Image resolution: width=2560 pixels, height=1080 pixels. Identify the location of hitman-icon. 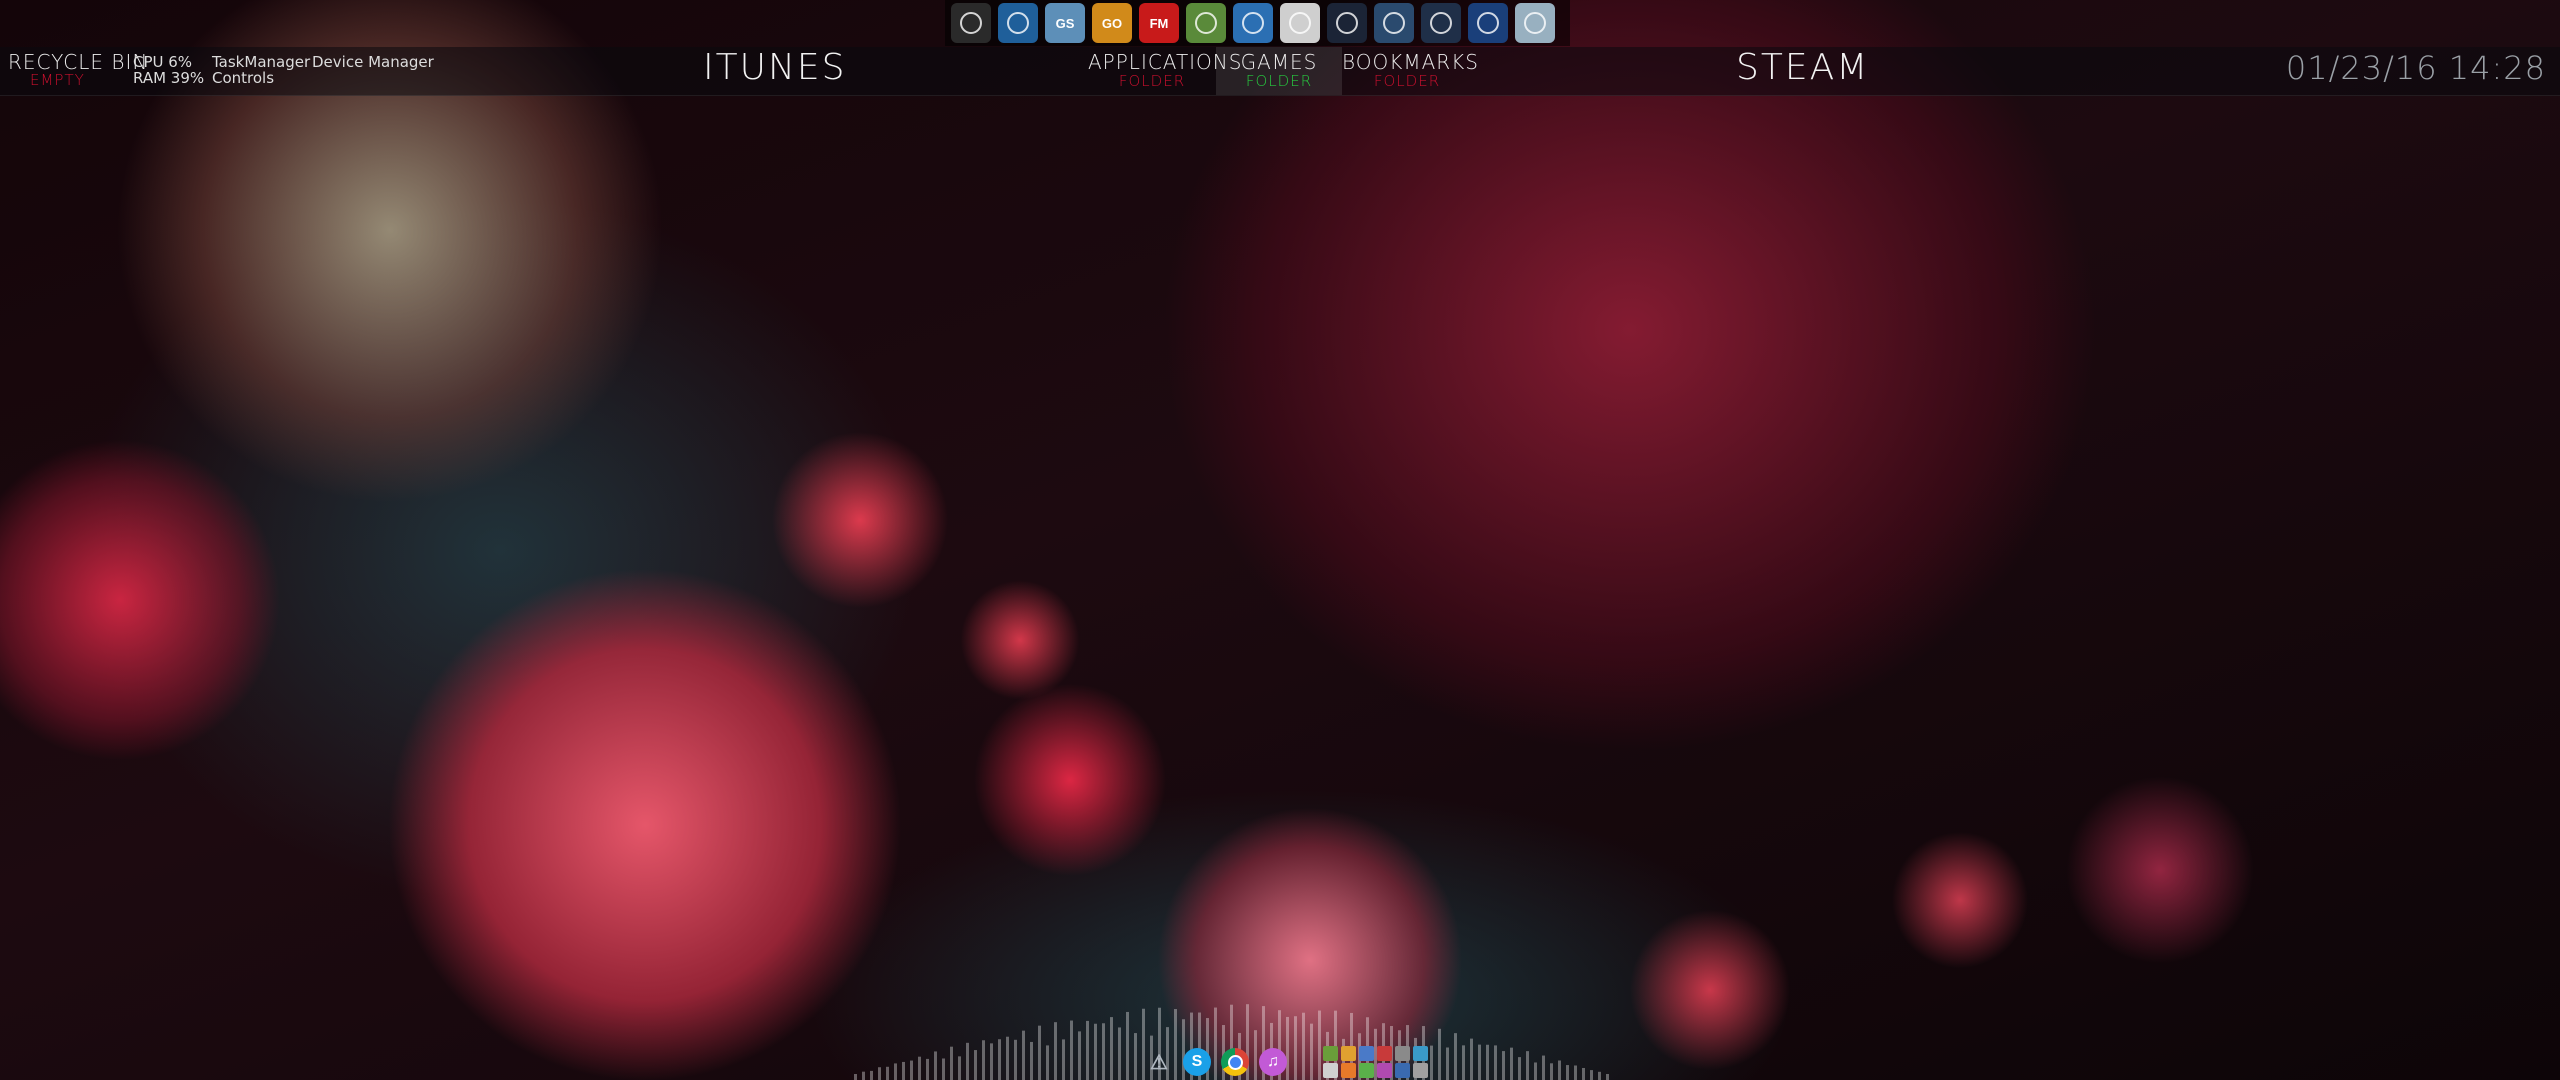
(1300, 23).